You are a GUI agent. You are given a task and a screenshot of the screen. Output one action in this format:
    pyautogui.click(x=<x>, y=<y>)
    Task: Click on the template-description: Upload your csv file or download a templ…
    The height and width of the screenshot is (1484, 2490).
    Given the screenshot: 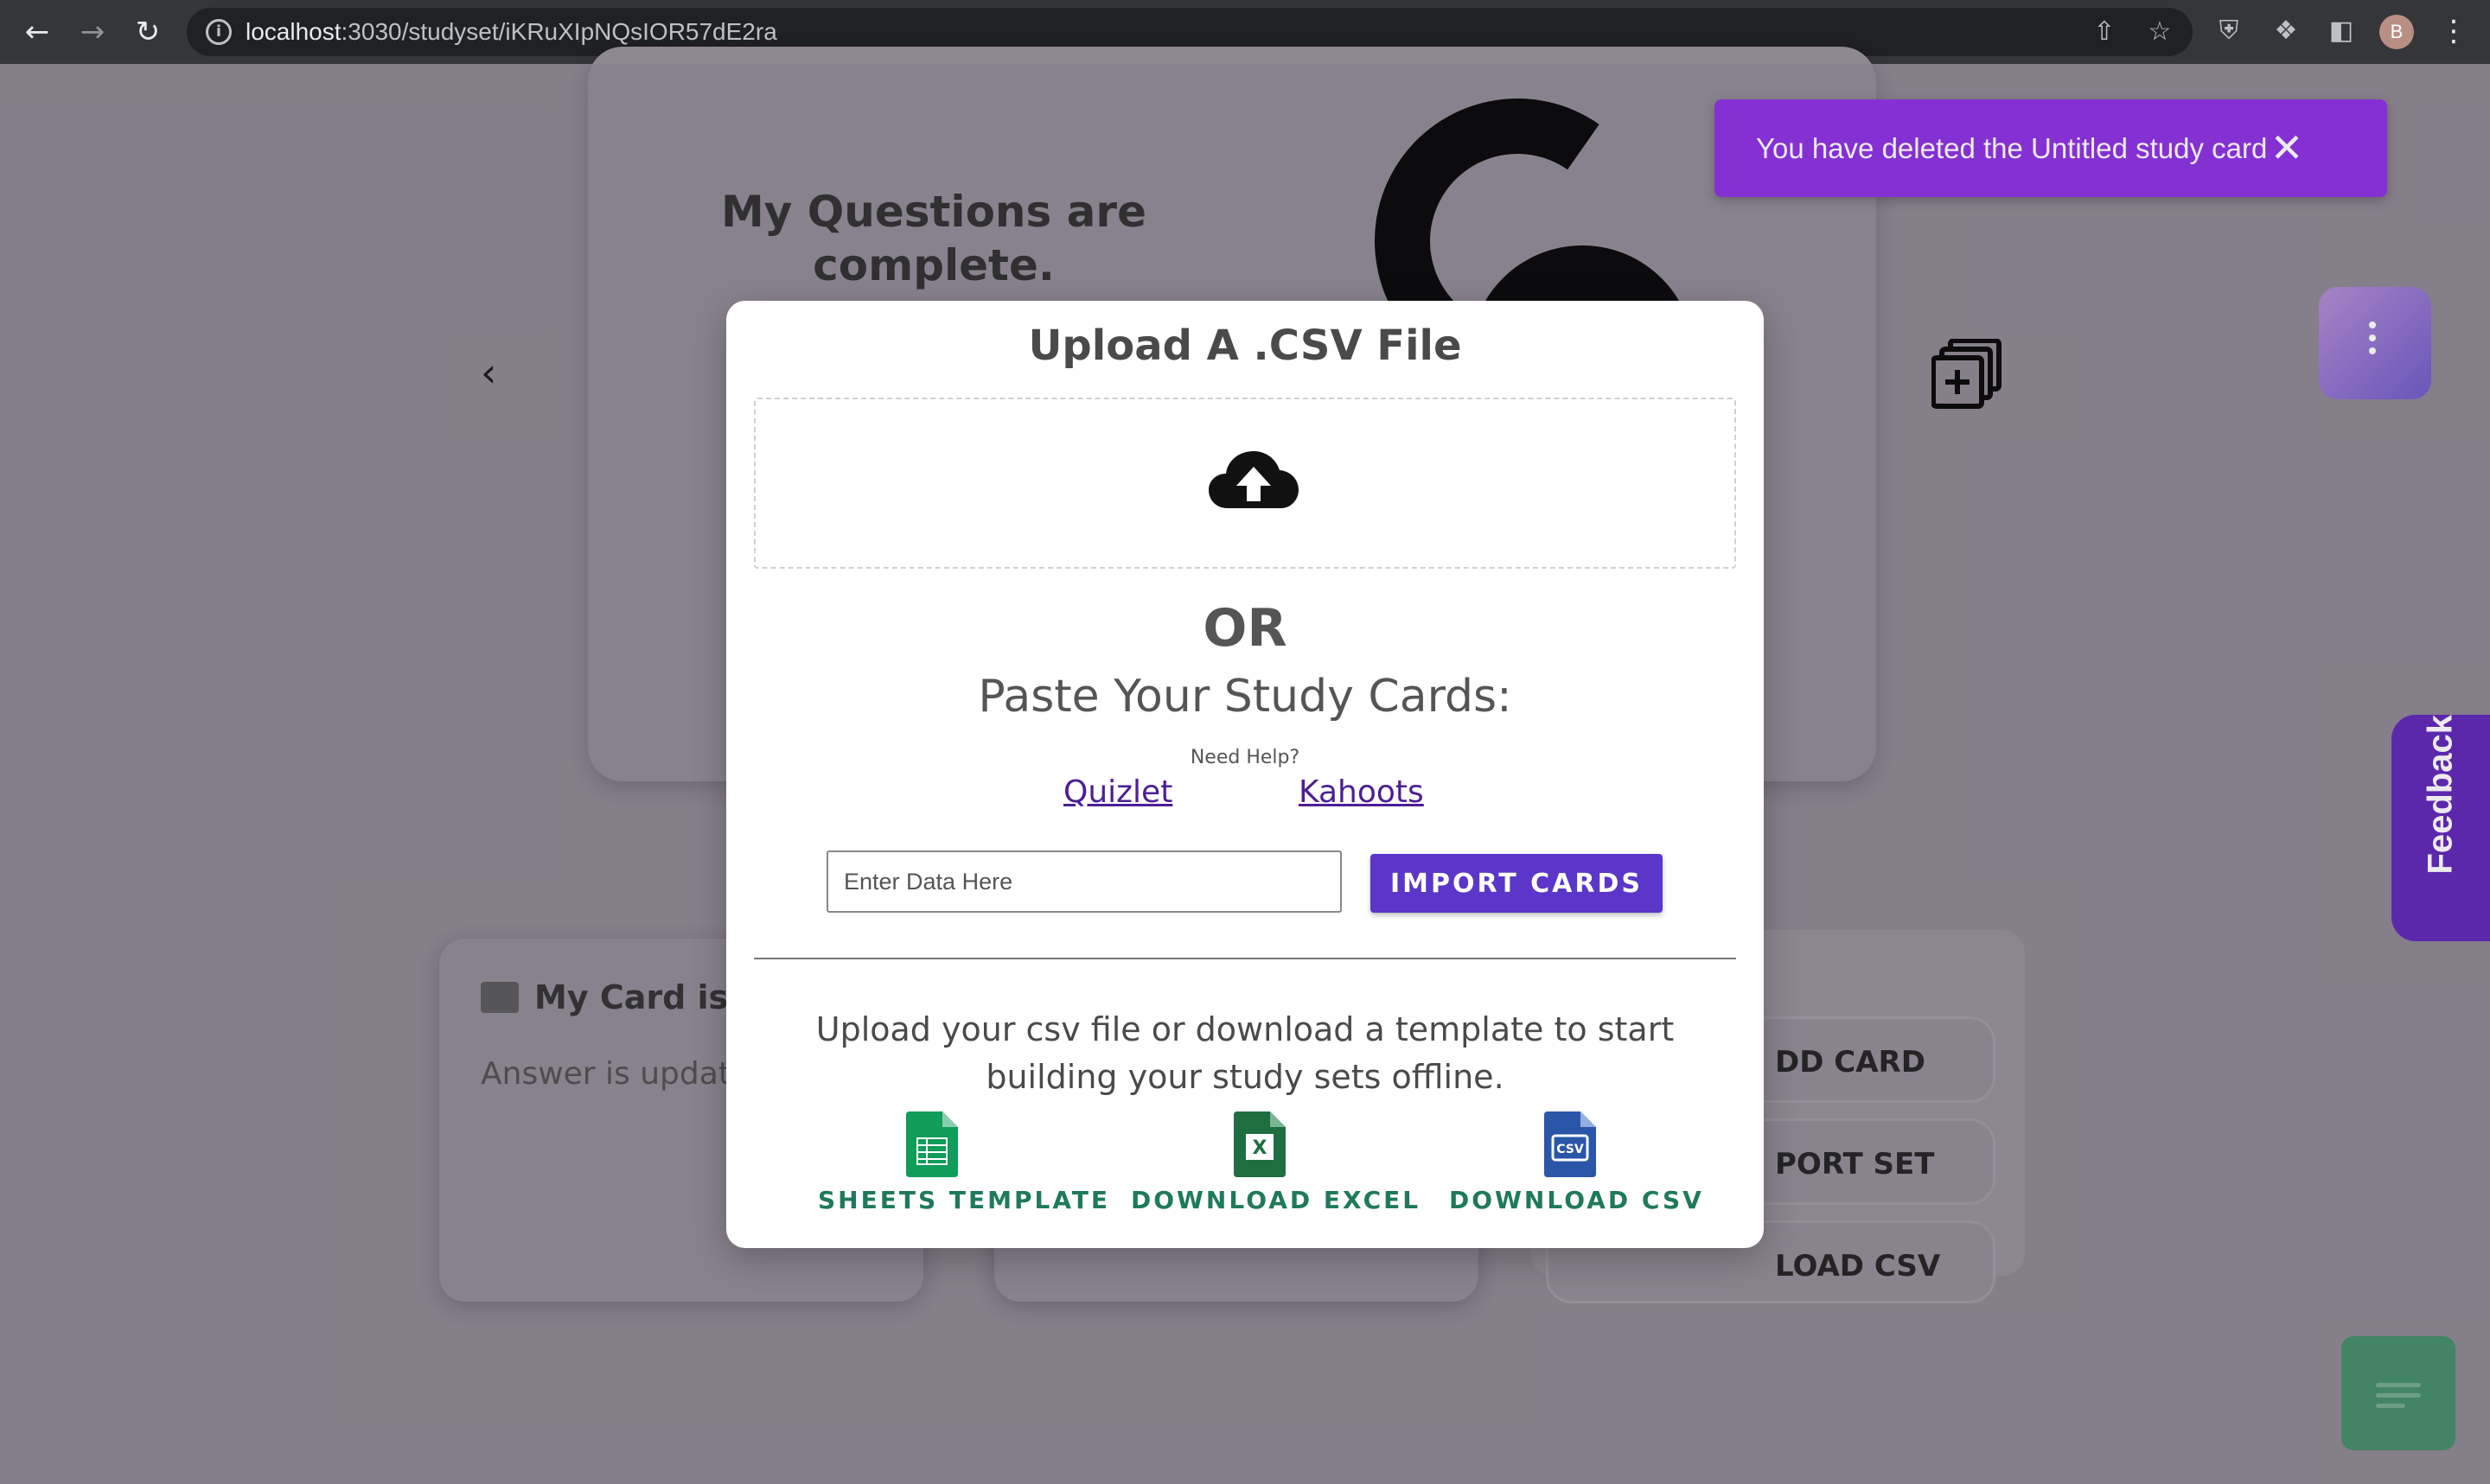 What is the action you would take?
    pyautogui.click(x=1245, y=1053)
    